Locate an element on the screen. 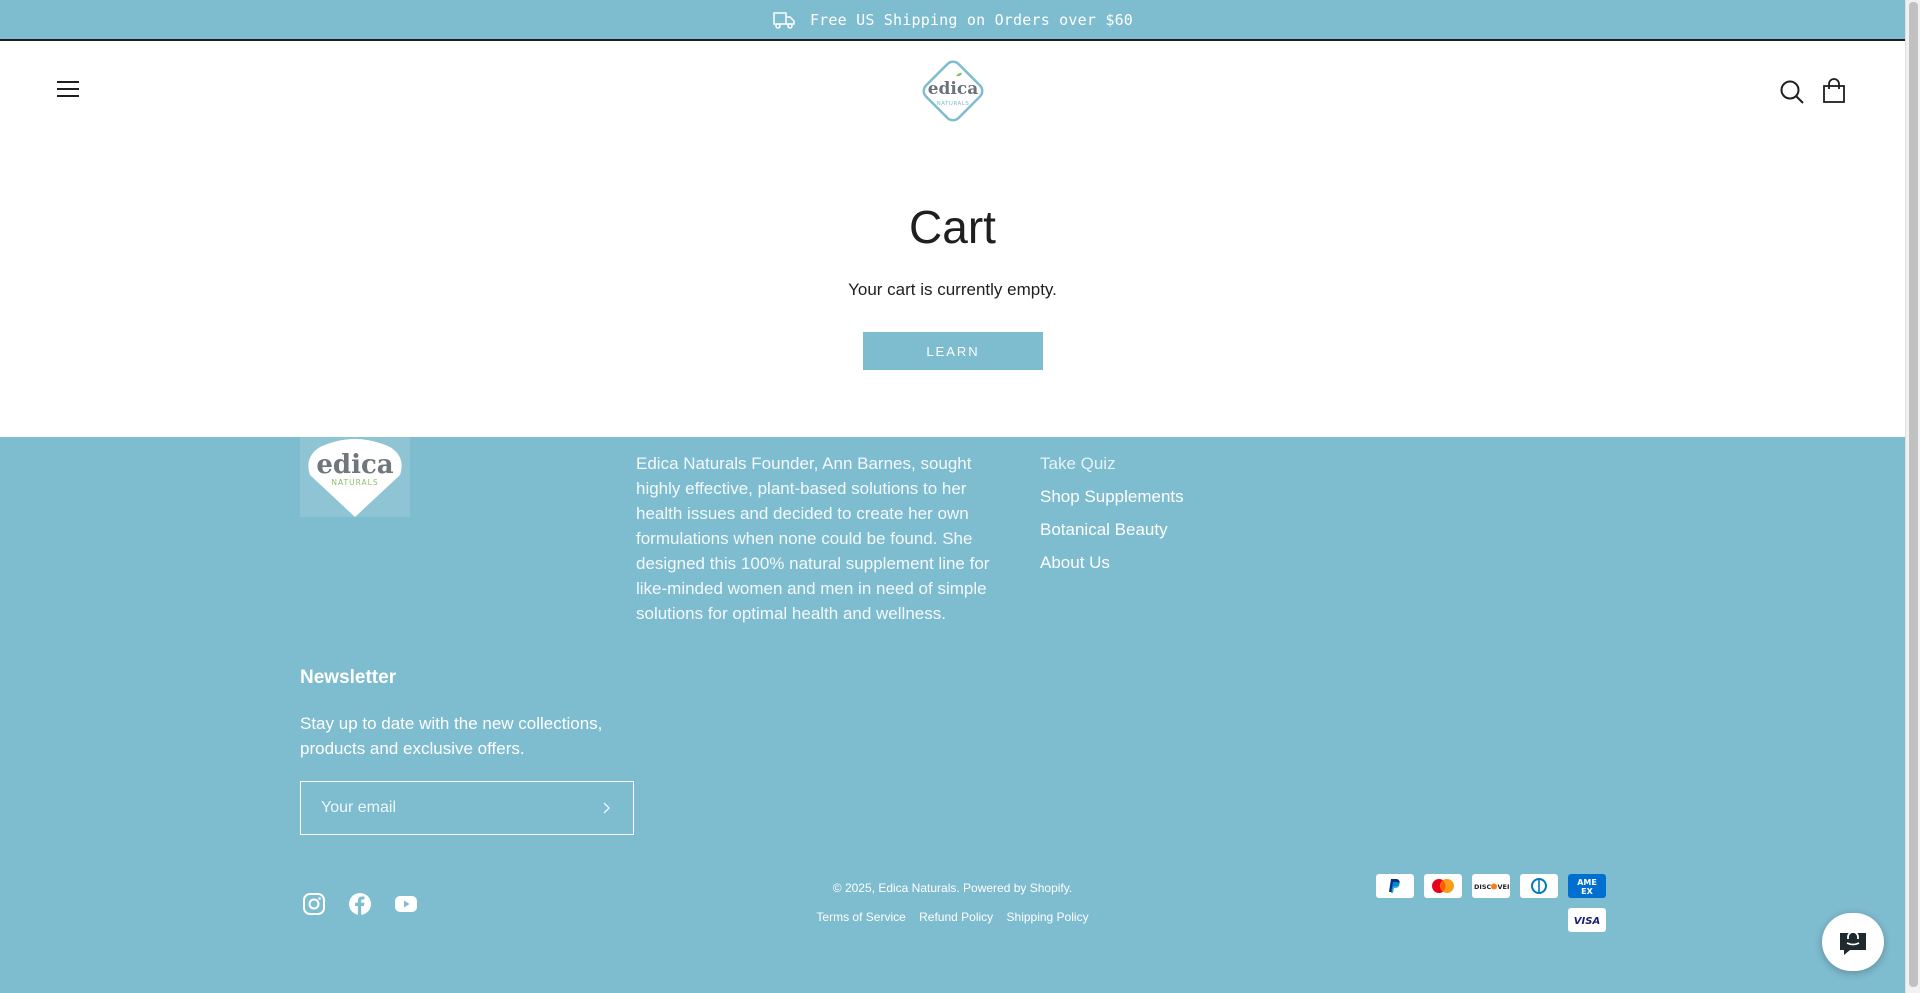 Image resolution: width=1920 pixels, height=993 pixels. site-header: edica NATURALS is located at coordinates (952, 91).